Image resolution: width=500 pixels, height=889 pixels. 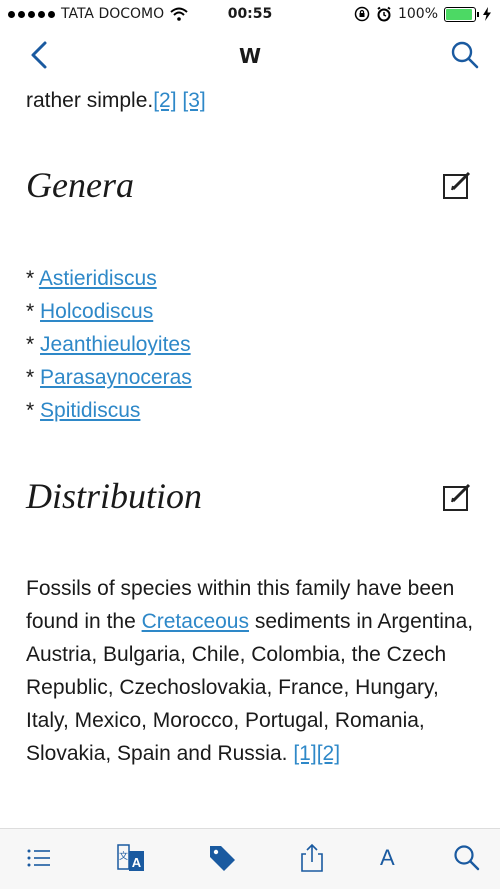 What do you see at coordinates (487, 14) in the screenshot?
I see `charging-icon` at bounding box center [487, 14].